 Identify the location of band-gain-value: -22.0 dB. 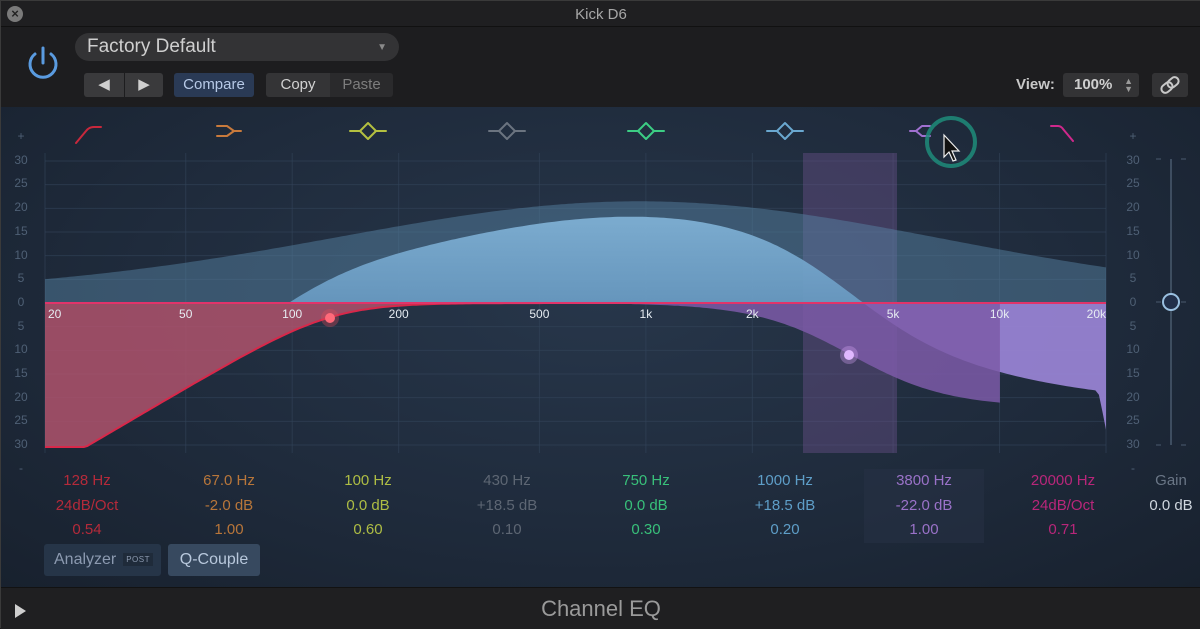
(924, 506).